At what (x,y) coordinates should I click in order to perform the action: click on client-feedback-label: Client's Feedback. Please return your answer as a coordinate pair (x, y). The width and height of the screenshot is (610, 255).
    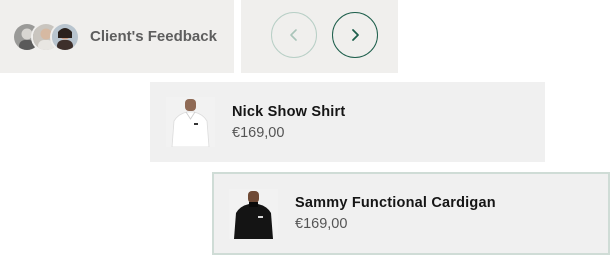
    Looking at the image, I should click on (153, 36).